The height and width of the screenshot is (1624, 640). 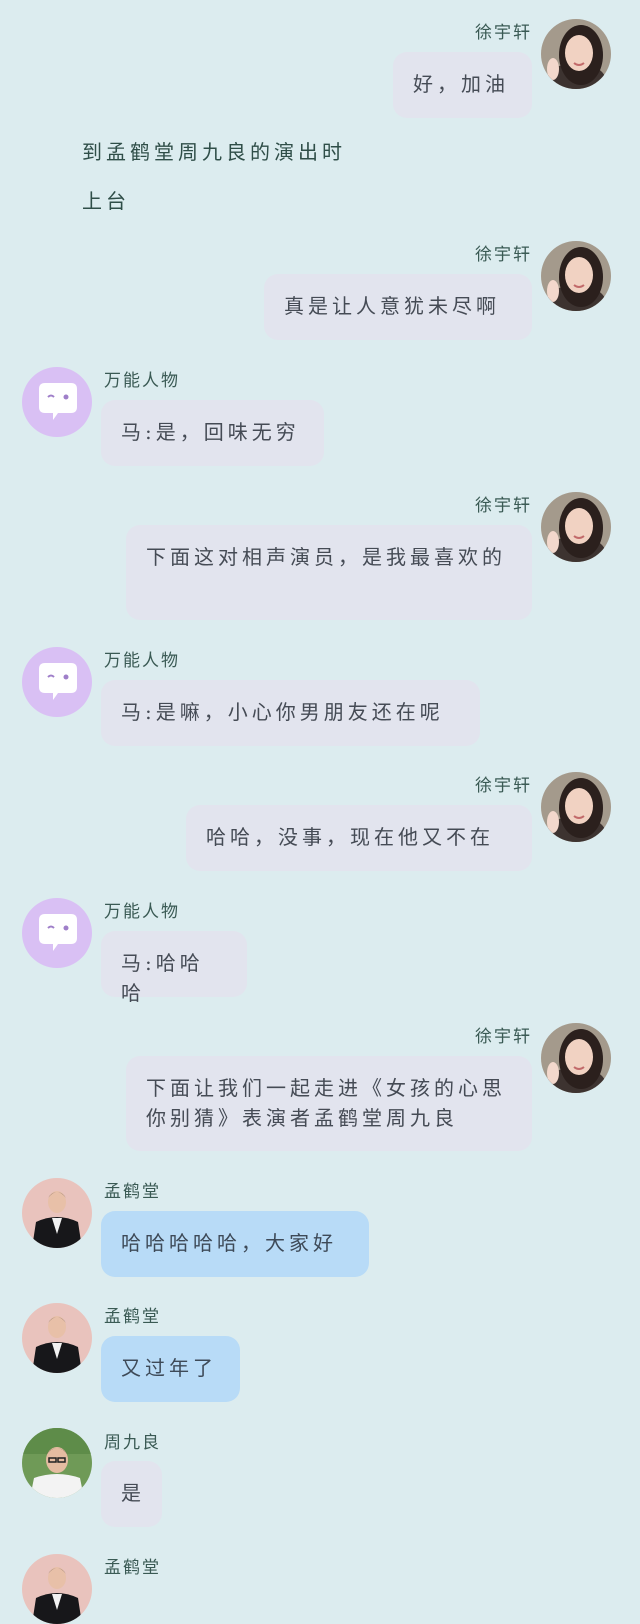 What do you see at coordinates (174, 968) in the screenshot?
I see `message-bubble: 马:哈哈哈` at bounding box center [174, 968].